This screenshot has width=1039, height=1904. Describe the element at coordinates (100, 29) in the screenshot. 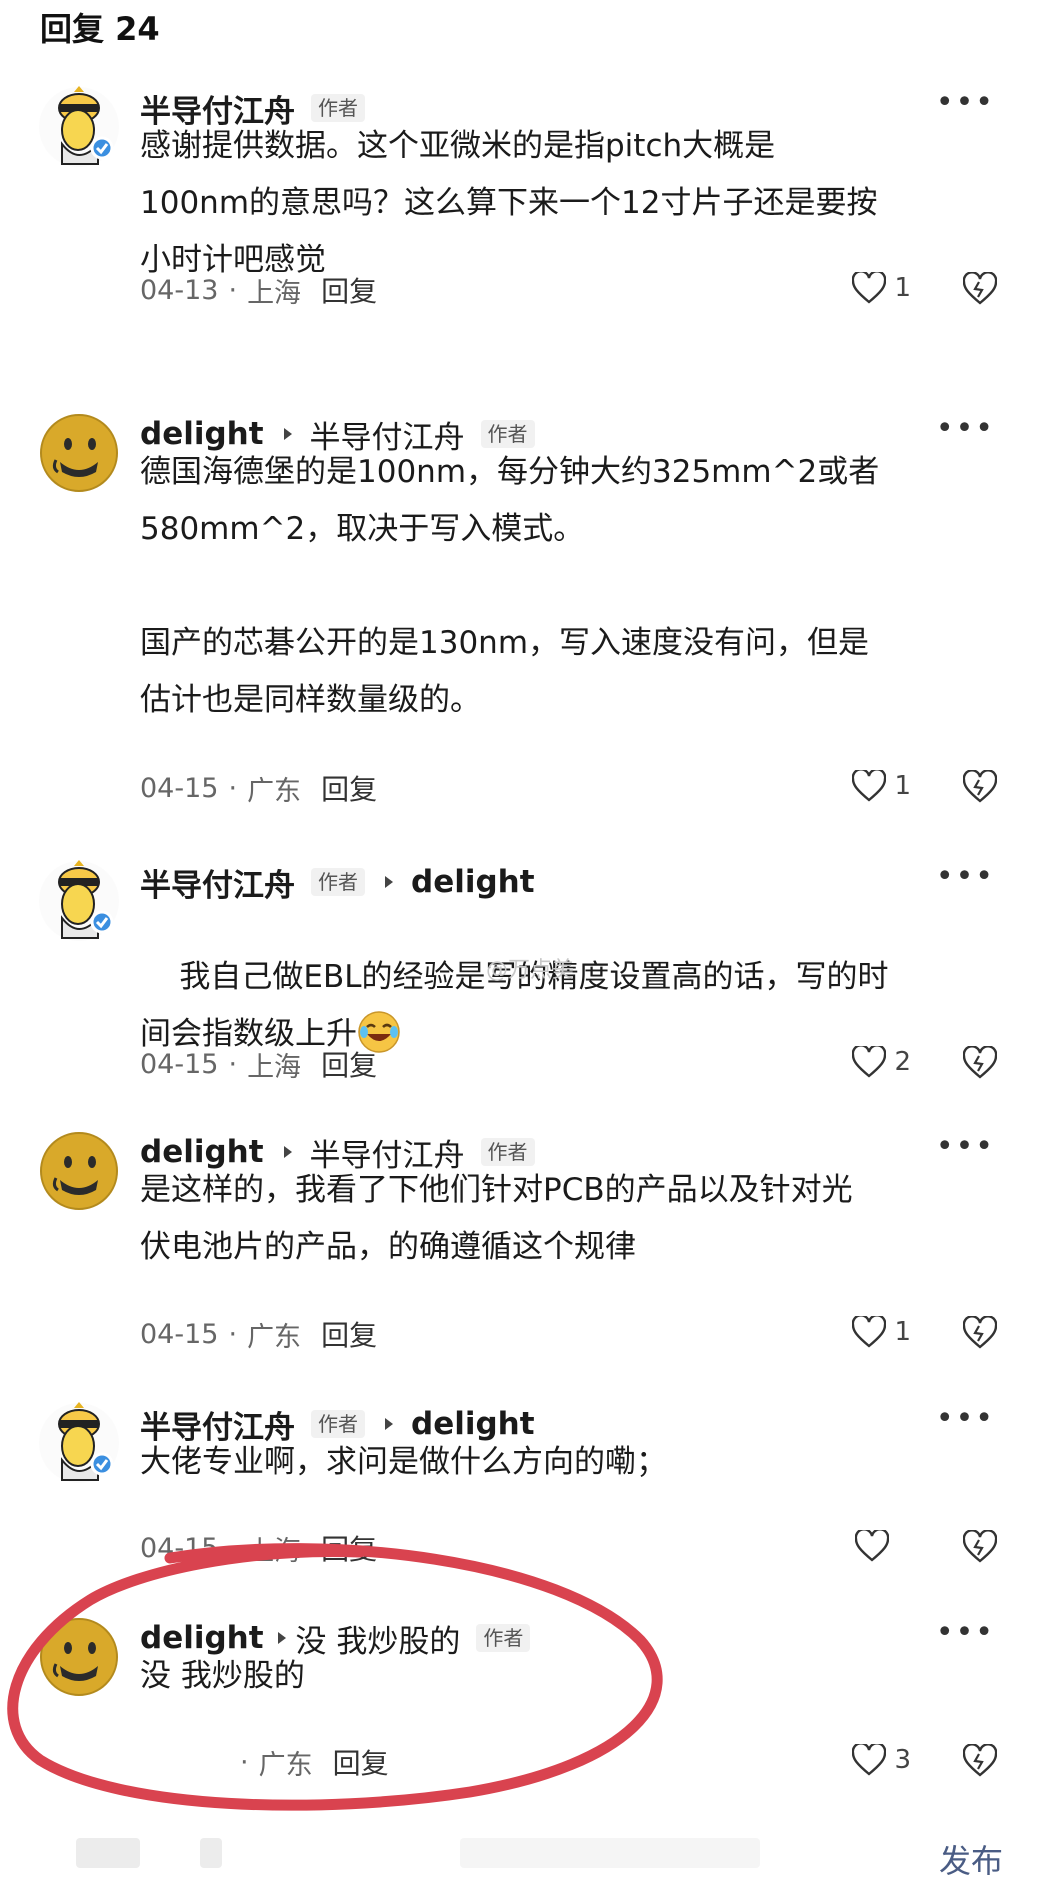

I see `page-title: 回复 24` at that location.